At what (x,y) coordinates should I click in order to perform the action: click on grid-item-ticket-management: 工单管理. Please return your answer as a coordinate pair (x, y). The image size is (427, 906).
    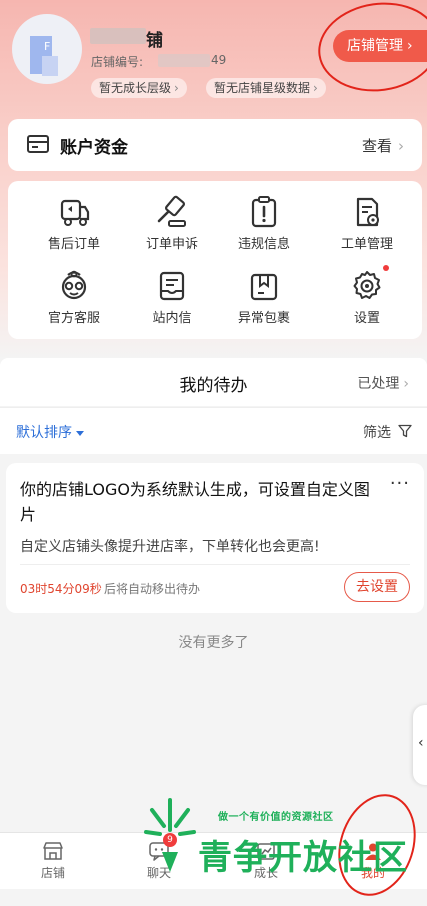
    Looking at the image, I should click on (367, 223).